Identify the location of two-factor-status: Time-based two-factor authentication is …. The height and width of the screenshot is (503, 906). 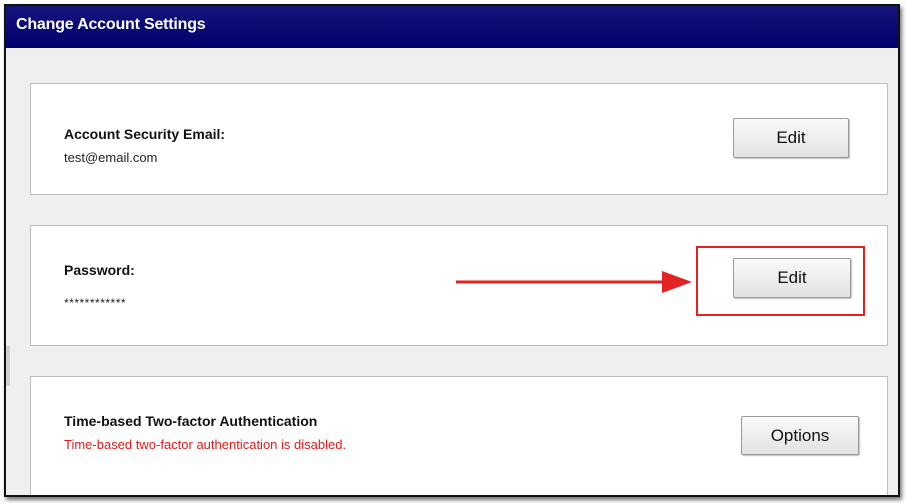
(205, 444).